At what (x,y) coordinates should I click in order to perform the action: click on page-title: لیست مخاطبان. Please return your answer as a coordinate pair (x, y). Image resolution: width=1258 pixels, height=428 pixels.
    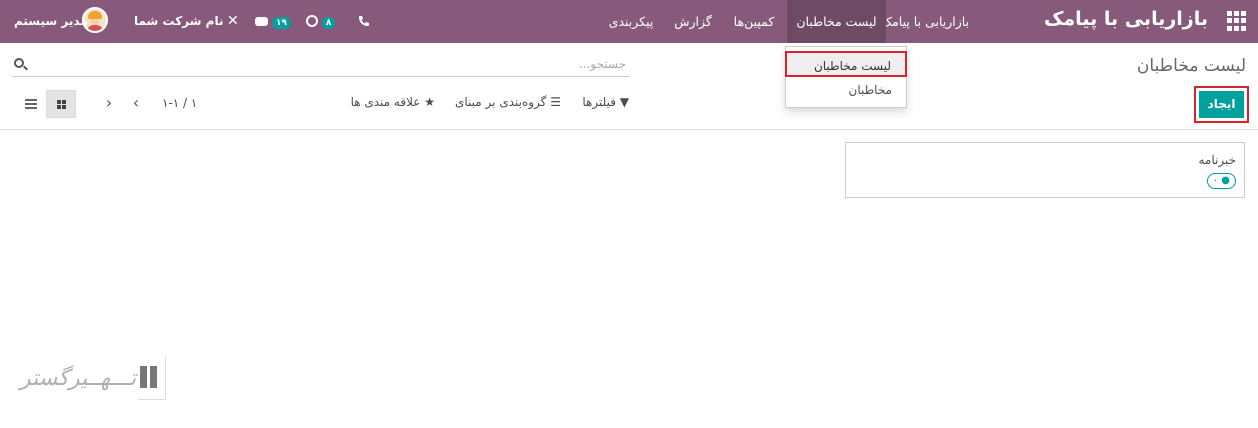
    Looking at the image, I should click on (1191, 66).